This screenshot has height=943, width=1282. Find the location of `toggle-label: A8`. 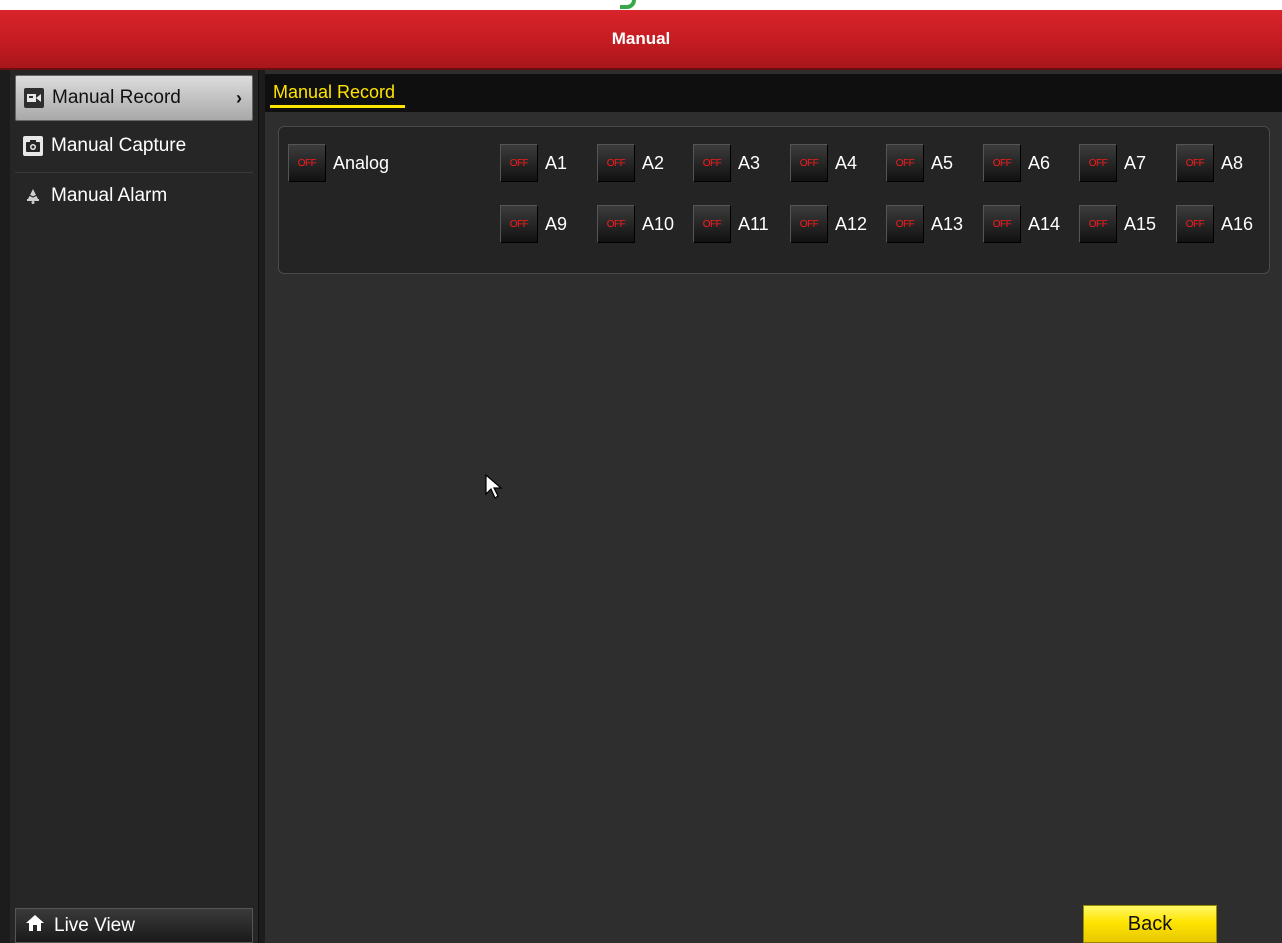

toggle-label: A8 is located at coordinates (1232, 162).